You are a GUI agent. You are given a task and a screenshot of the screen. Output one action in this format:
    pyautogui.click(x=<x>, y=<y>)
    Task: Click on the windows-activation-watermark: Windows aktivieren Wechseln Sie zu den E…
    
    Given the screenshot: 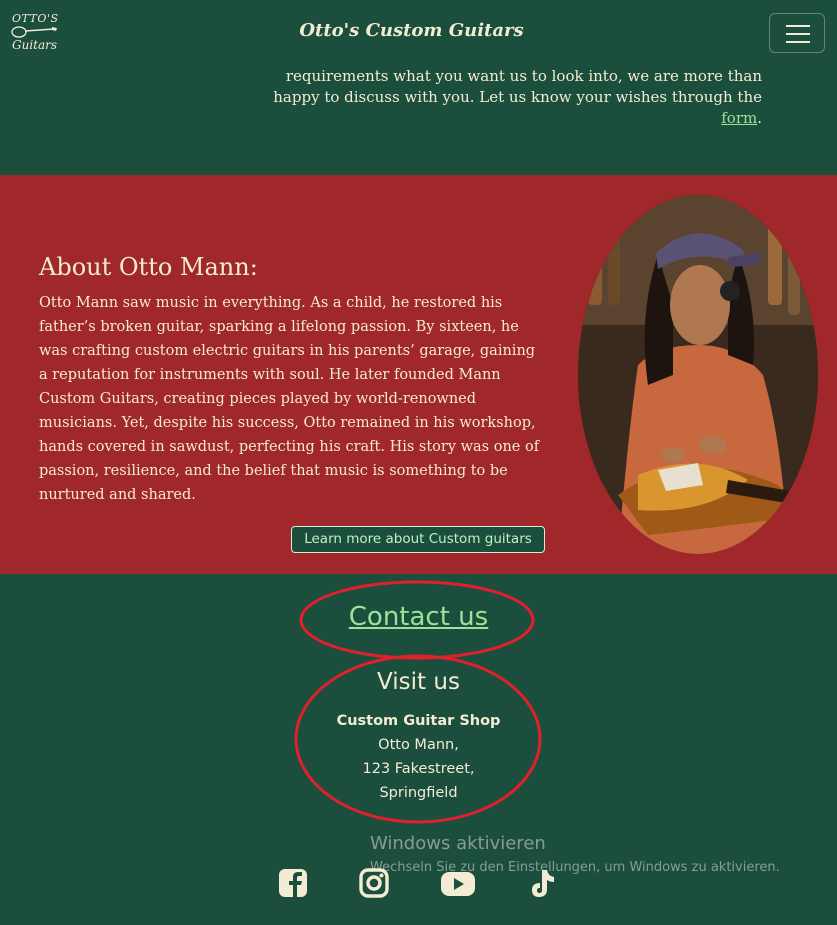 What is the action you would take?
    pyautogui.click(x=575, y=854)
    